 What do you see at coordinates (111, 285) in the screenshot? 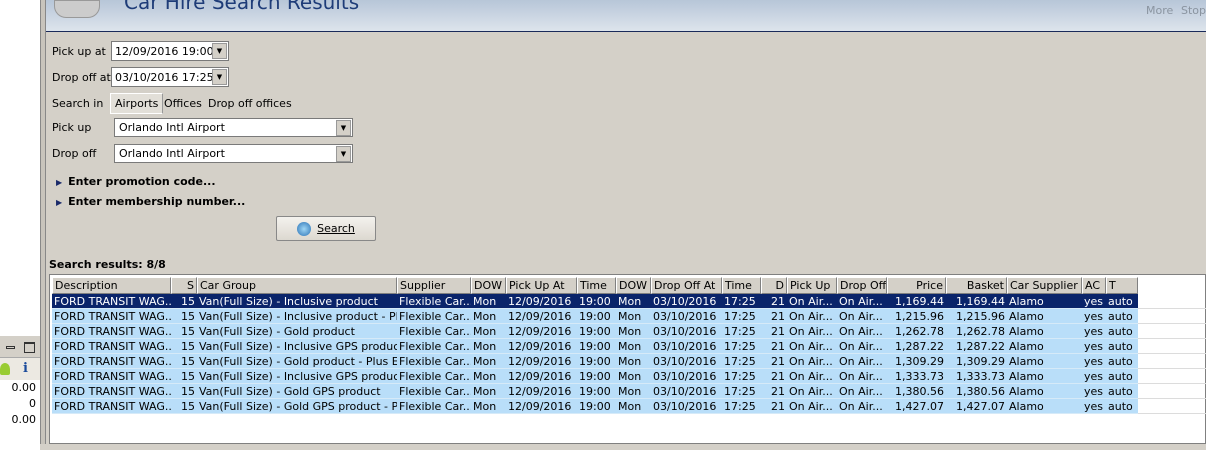
I see `column-header: Description` at bounding box center [111, 285].